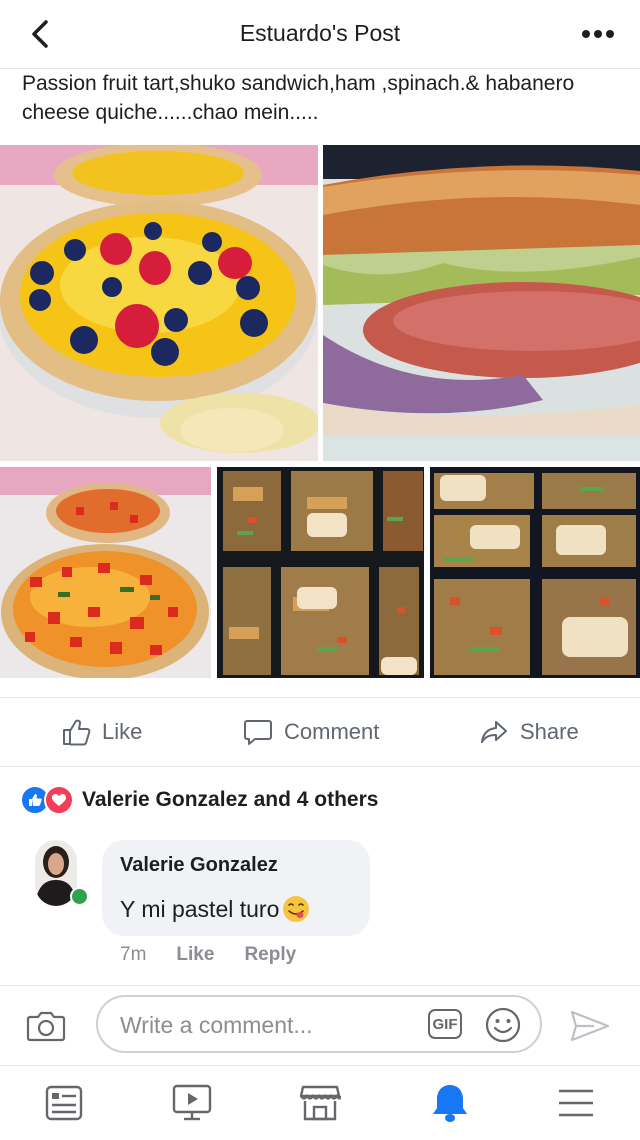 The width and height of the screenshot is (640, 1140). I want to click on comment-author: Valerie Gonzalez, so click(199, 865).